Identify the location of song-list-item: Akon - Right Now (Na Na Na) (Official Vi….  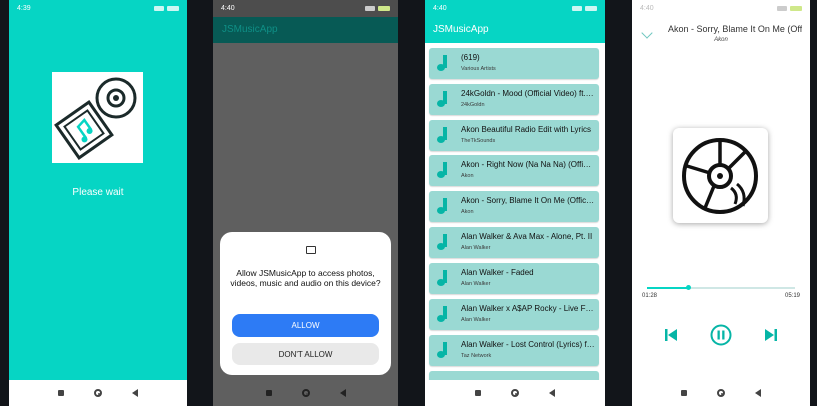
(514, 170).